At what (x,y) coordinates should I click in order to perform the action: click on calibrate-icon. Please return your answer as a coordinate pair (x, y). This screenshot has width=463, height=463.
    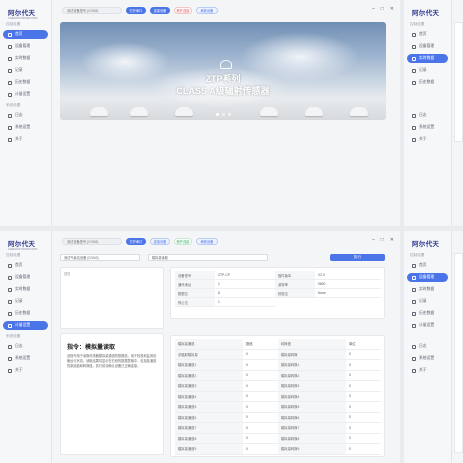
    Looking at the image, I should click on (10, 94).